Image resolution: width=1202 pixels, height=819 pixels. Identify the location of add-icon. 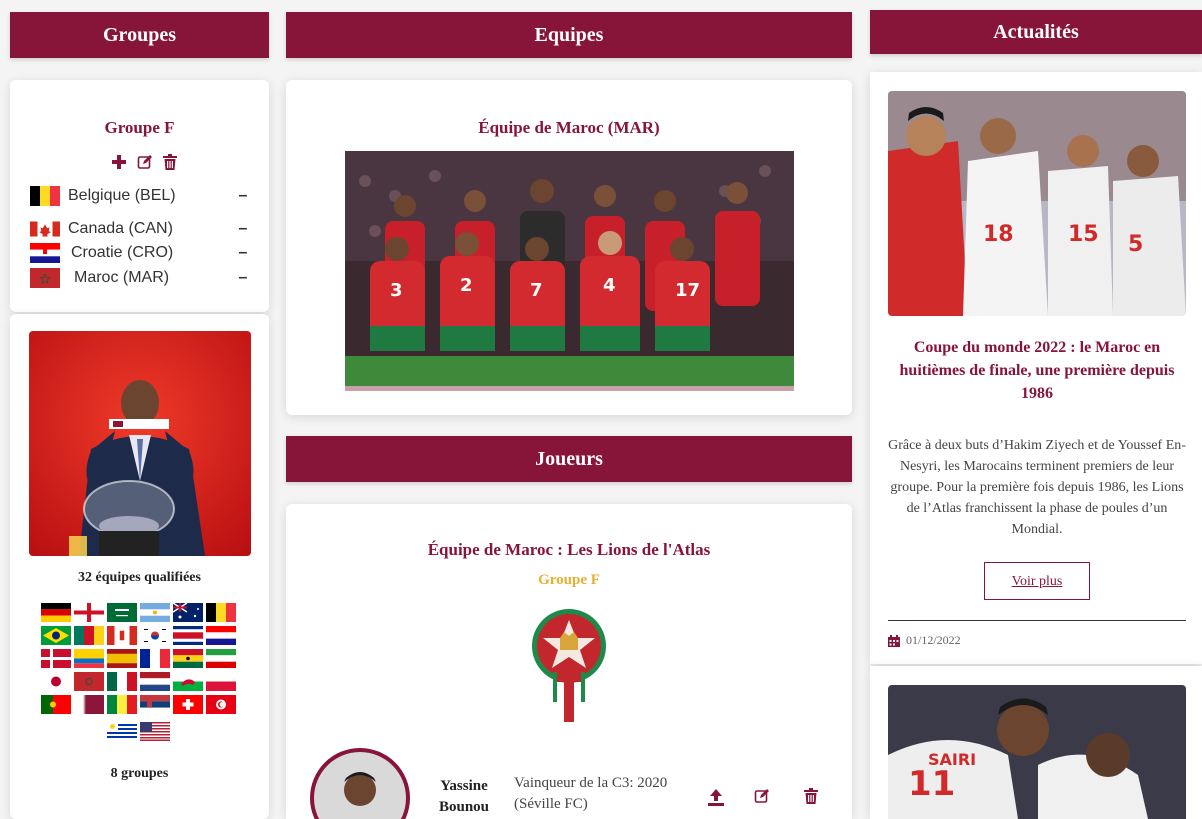
(119, 164).